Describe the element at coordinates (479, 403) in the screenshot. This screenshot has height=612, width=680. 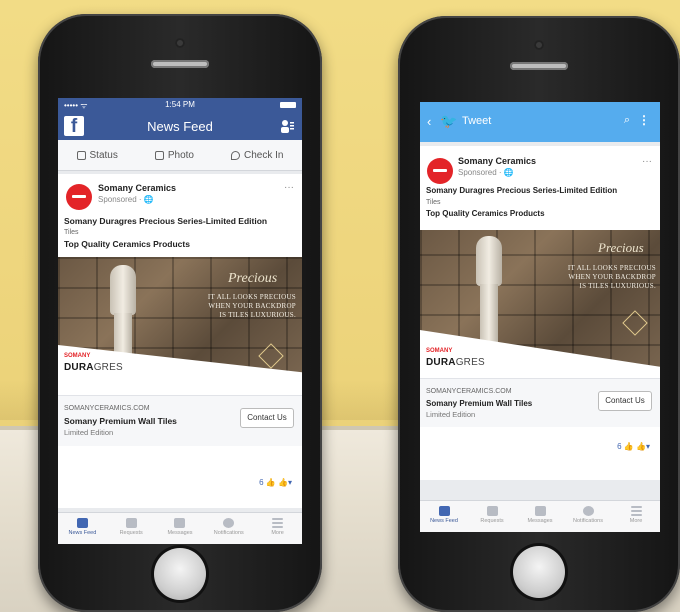
I see `cta-title: Somany Premium Wall Tiles` at that location.